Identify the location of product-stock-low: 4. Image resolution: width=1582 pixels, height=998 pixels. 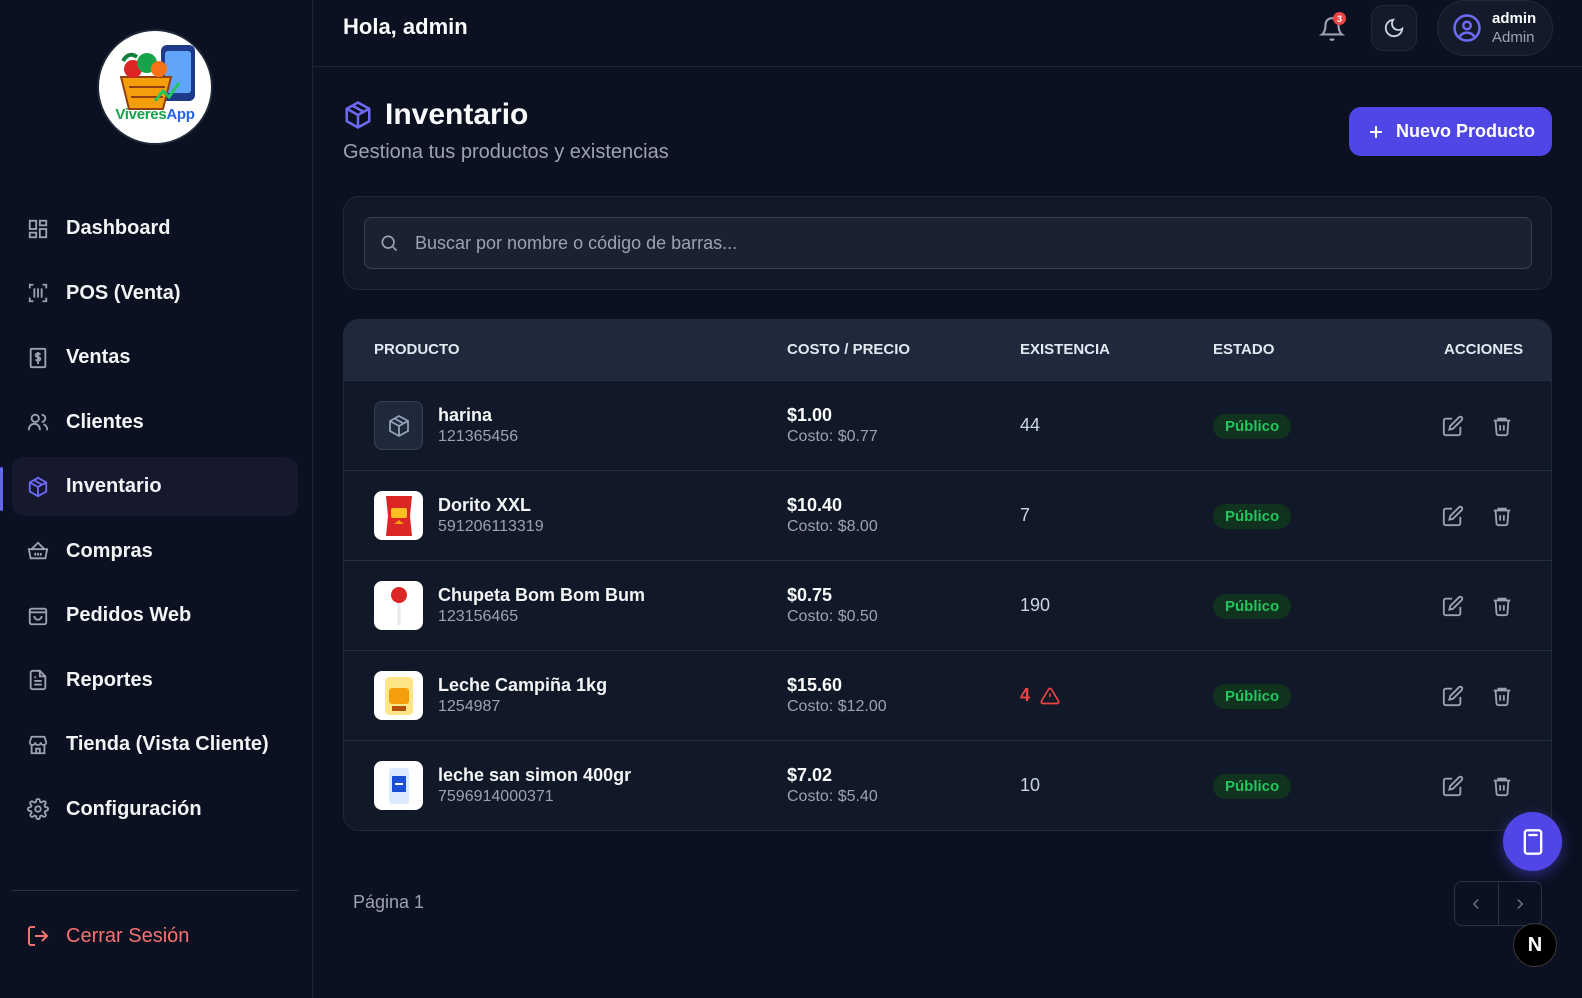
(1040, 695).